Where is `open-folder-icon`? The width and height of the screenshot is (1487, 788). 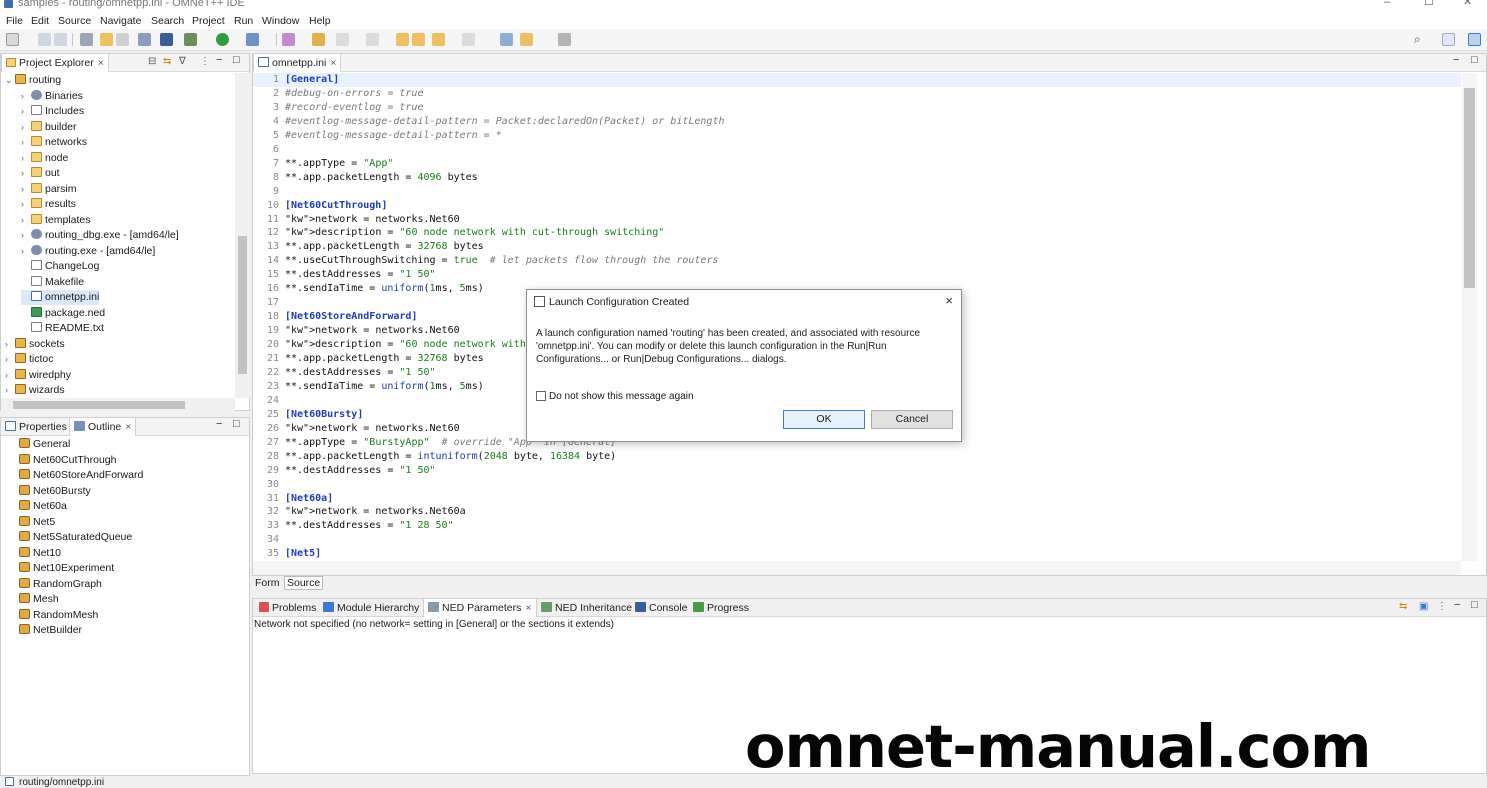 open-folder-icon is located at coordinates (318, 39).